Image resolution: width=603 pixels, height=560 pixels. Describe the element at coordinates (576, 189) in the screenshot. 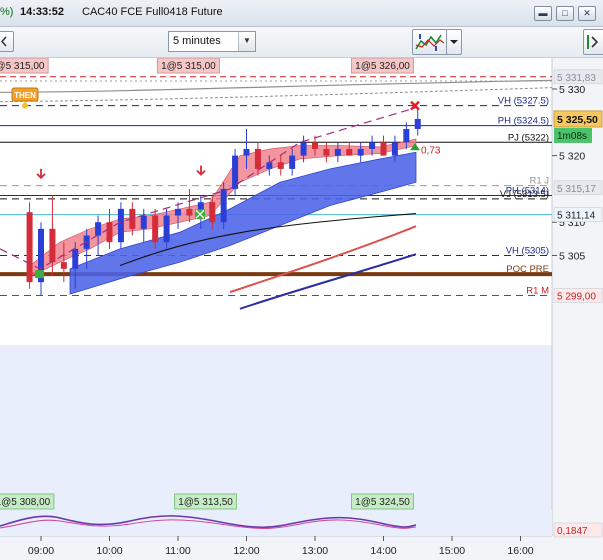

I see `price-tag-label: 5 315,17` at that location.